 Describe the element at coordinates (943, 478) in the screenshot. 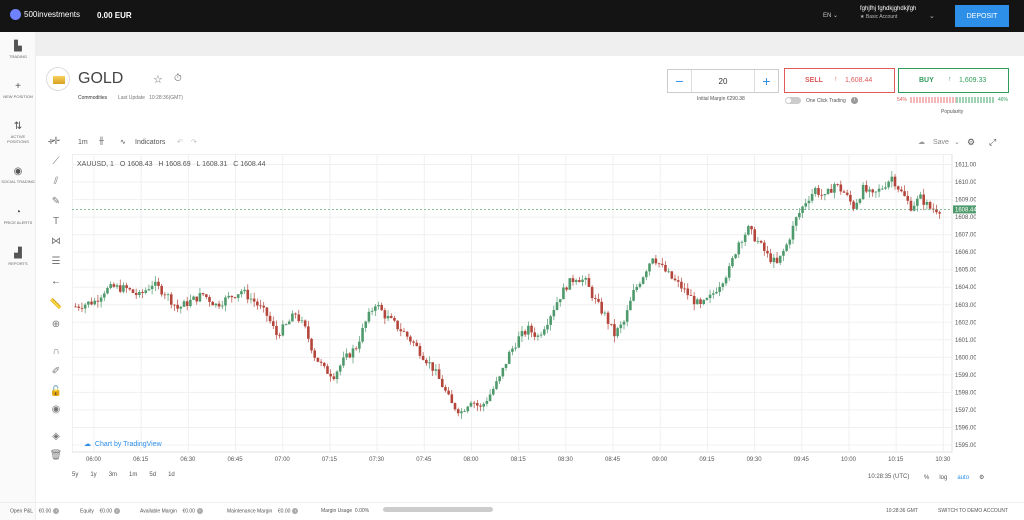

I see `log-scale-toggle: log` at that location.